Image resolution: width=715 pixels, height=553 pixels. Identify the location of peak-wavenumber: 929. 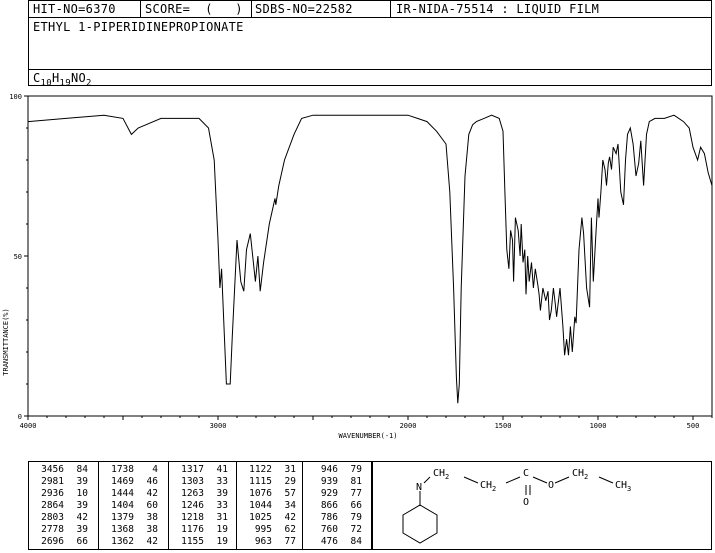
(329, 493).